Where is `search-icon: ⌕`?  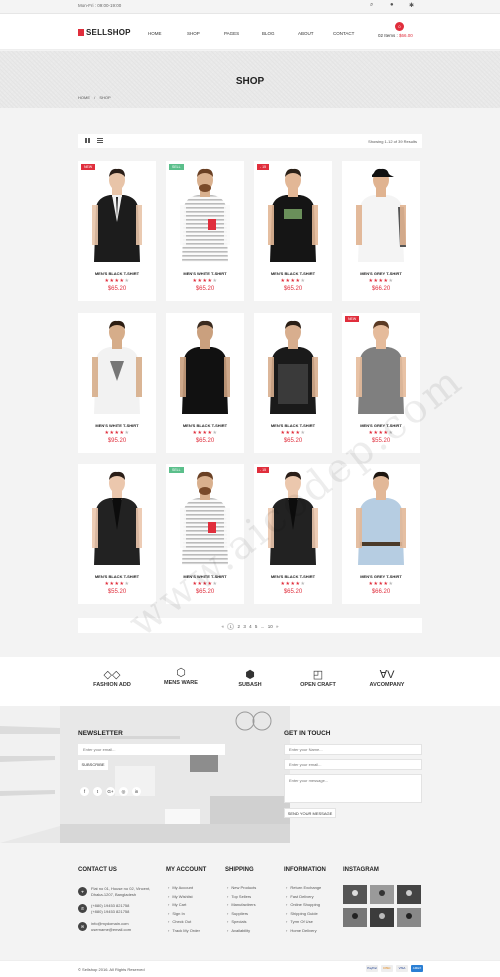
search-icon: ⌕ is located at coordinates (371, 5).